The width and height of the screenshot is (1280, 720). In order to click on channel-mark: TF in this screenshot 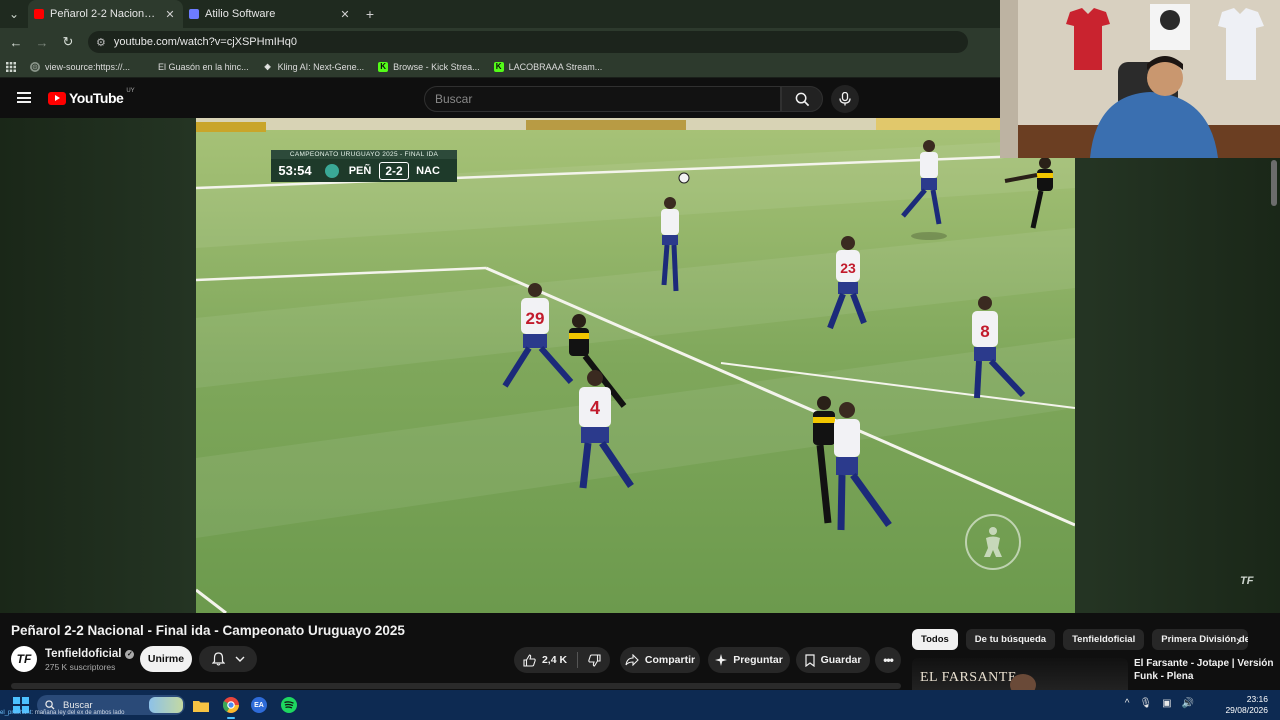, I will do `click(1247, 581)`.